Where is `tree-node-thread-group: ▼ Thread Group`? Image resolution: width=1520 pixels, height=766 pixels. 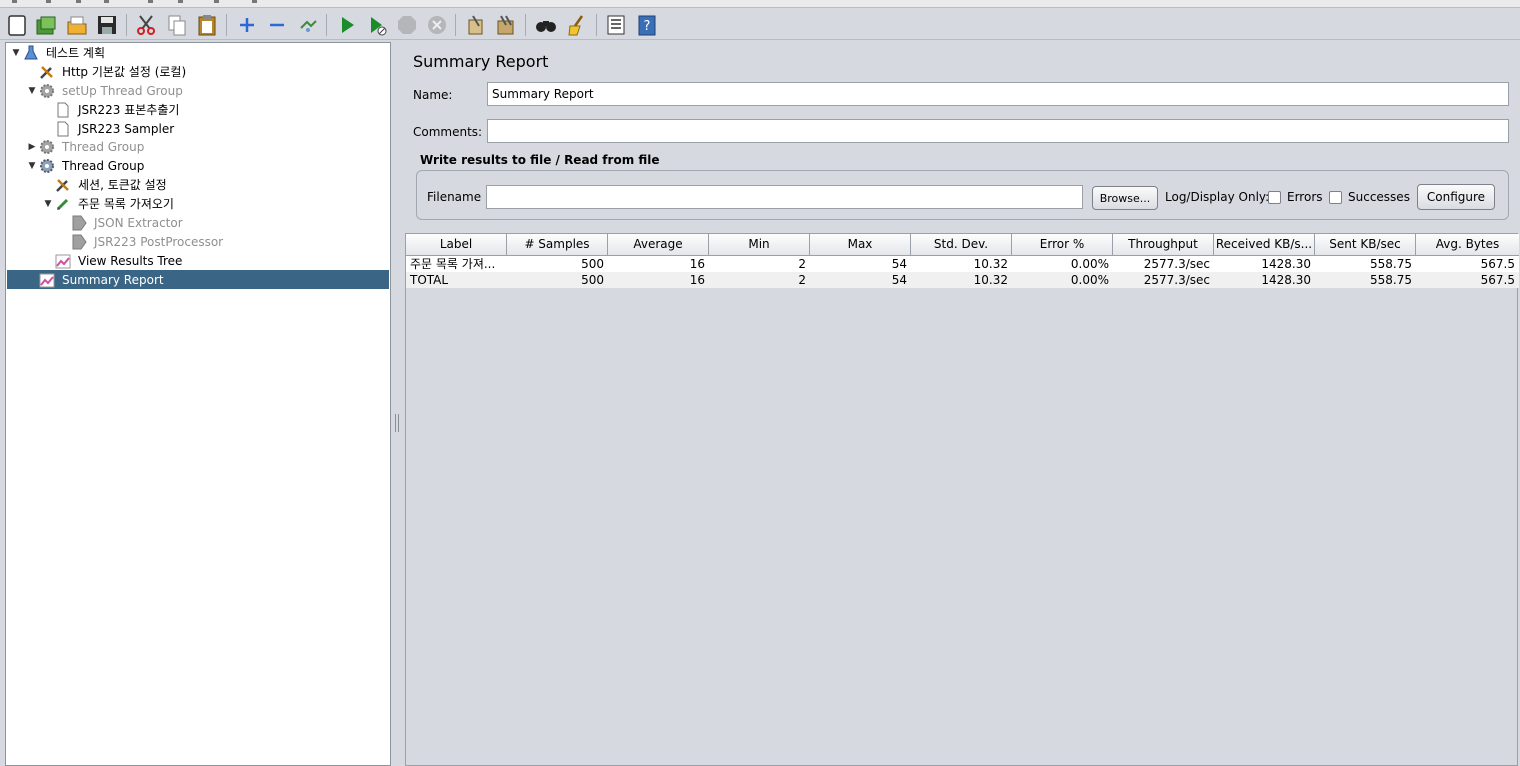 tree-node-thread-group: ▼ Thread Group is located at coordinates (86, 165).